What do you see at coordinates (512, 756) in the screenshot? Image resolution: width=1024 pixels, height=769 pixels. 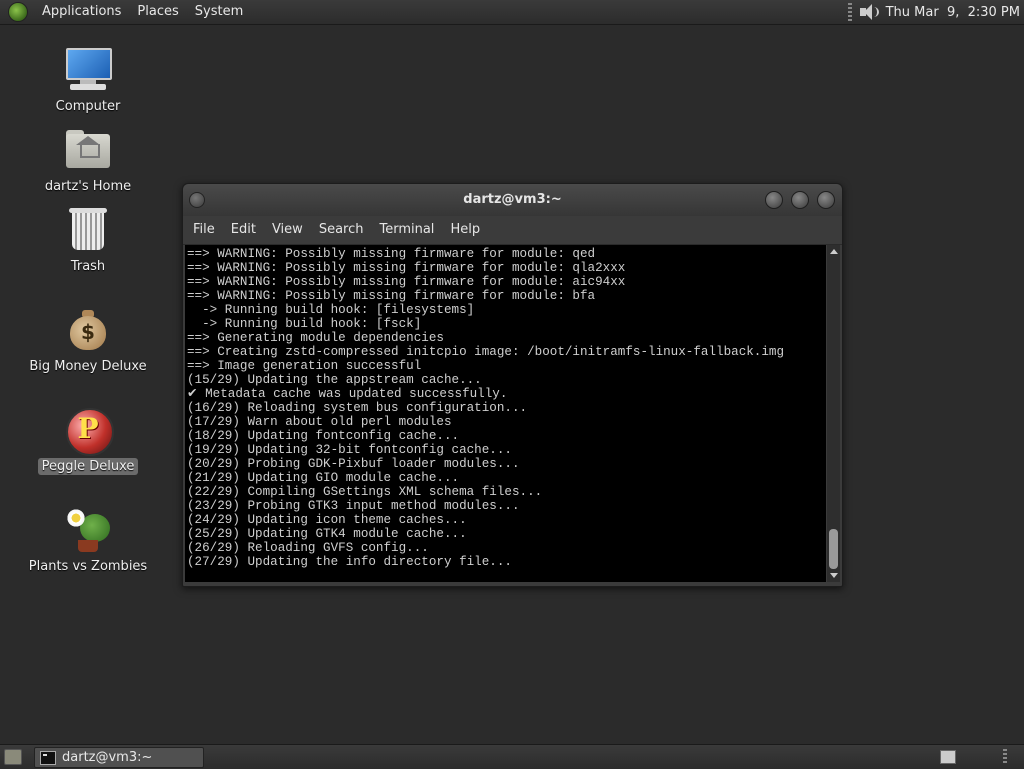 I see `bottom-panel: dartz@vm3:~` at bounding box center [512, 756].